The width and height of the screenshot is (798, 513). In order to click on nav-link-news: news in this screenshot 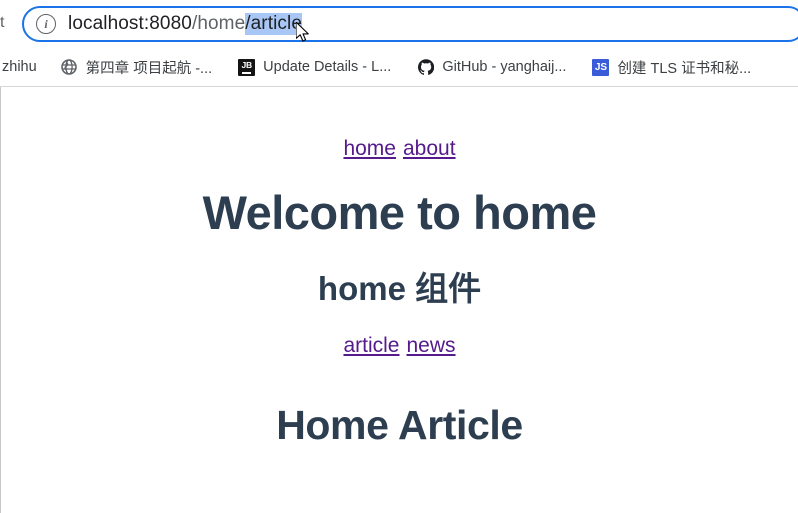, I will do `click(431, 345)`.